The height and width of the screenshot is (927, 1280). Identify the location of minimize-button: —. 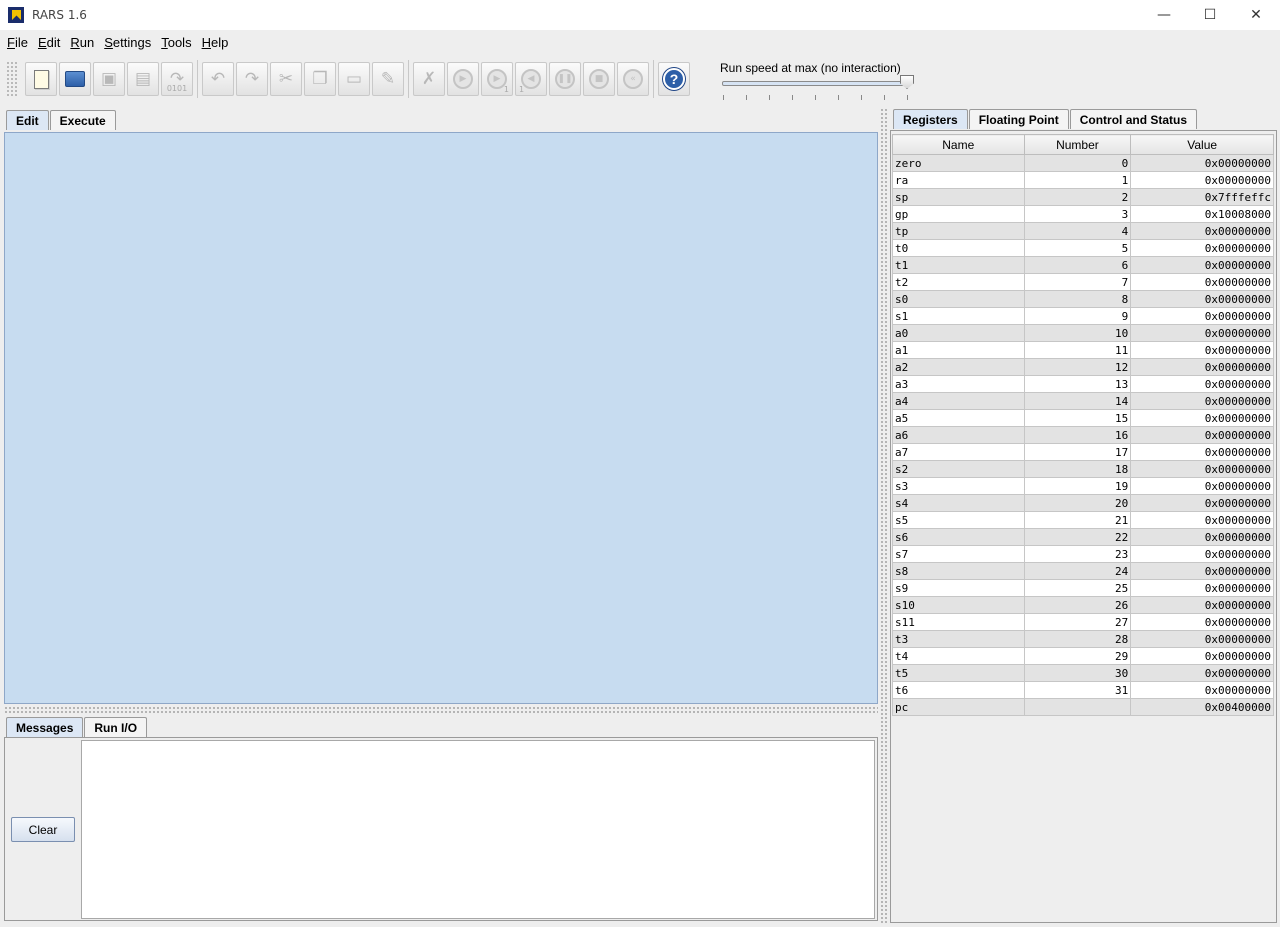
(1164, 15).